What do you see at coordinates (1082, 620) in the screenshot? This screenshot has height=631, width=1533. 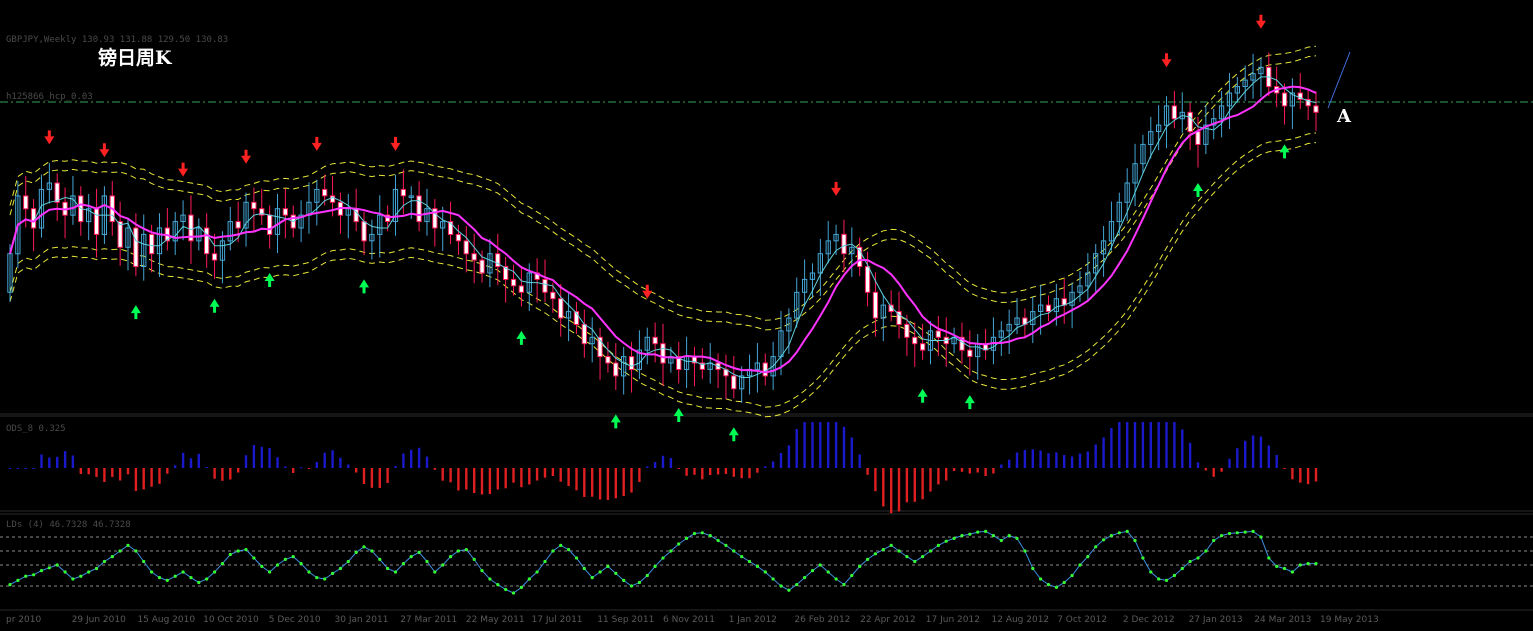 I see `date-tick-label: 7 Oct 2012` at bounding box center [1082, 620].